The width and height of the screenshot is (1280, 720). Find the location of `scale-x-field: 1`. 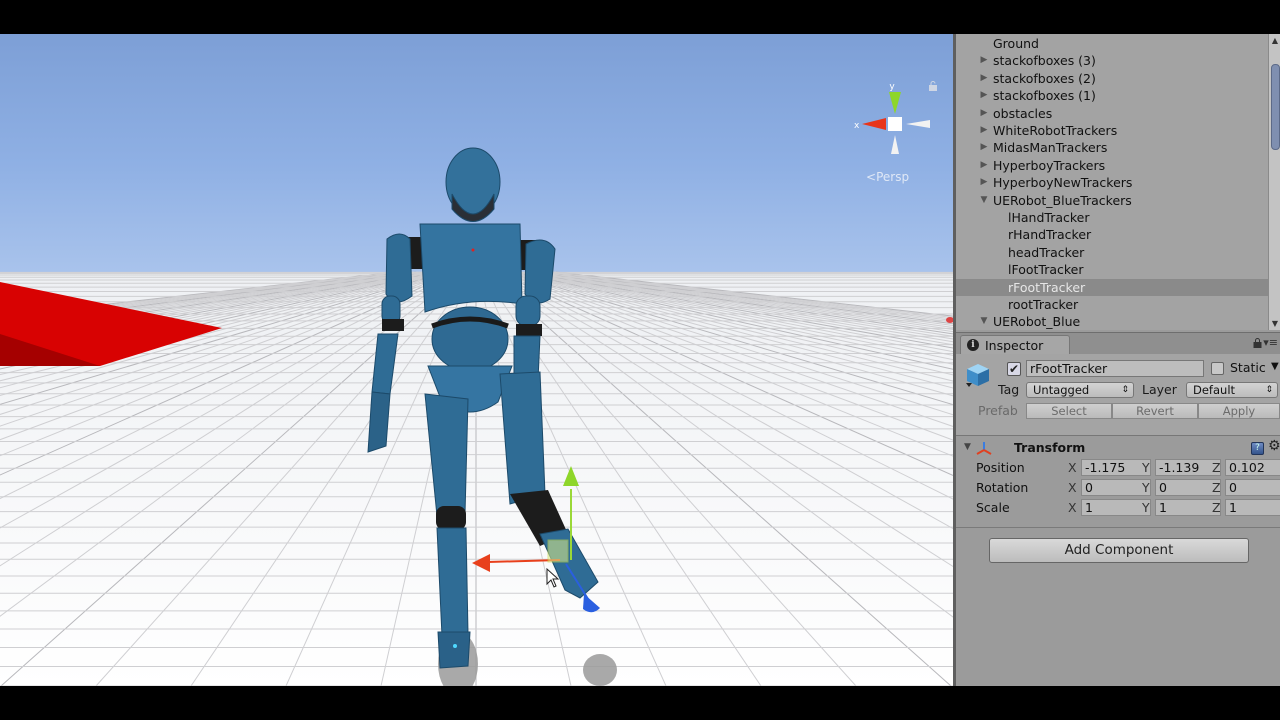

scale-x-field: 1 is located at coordinates (1116, 507).